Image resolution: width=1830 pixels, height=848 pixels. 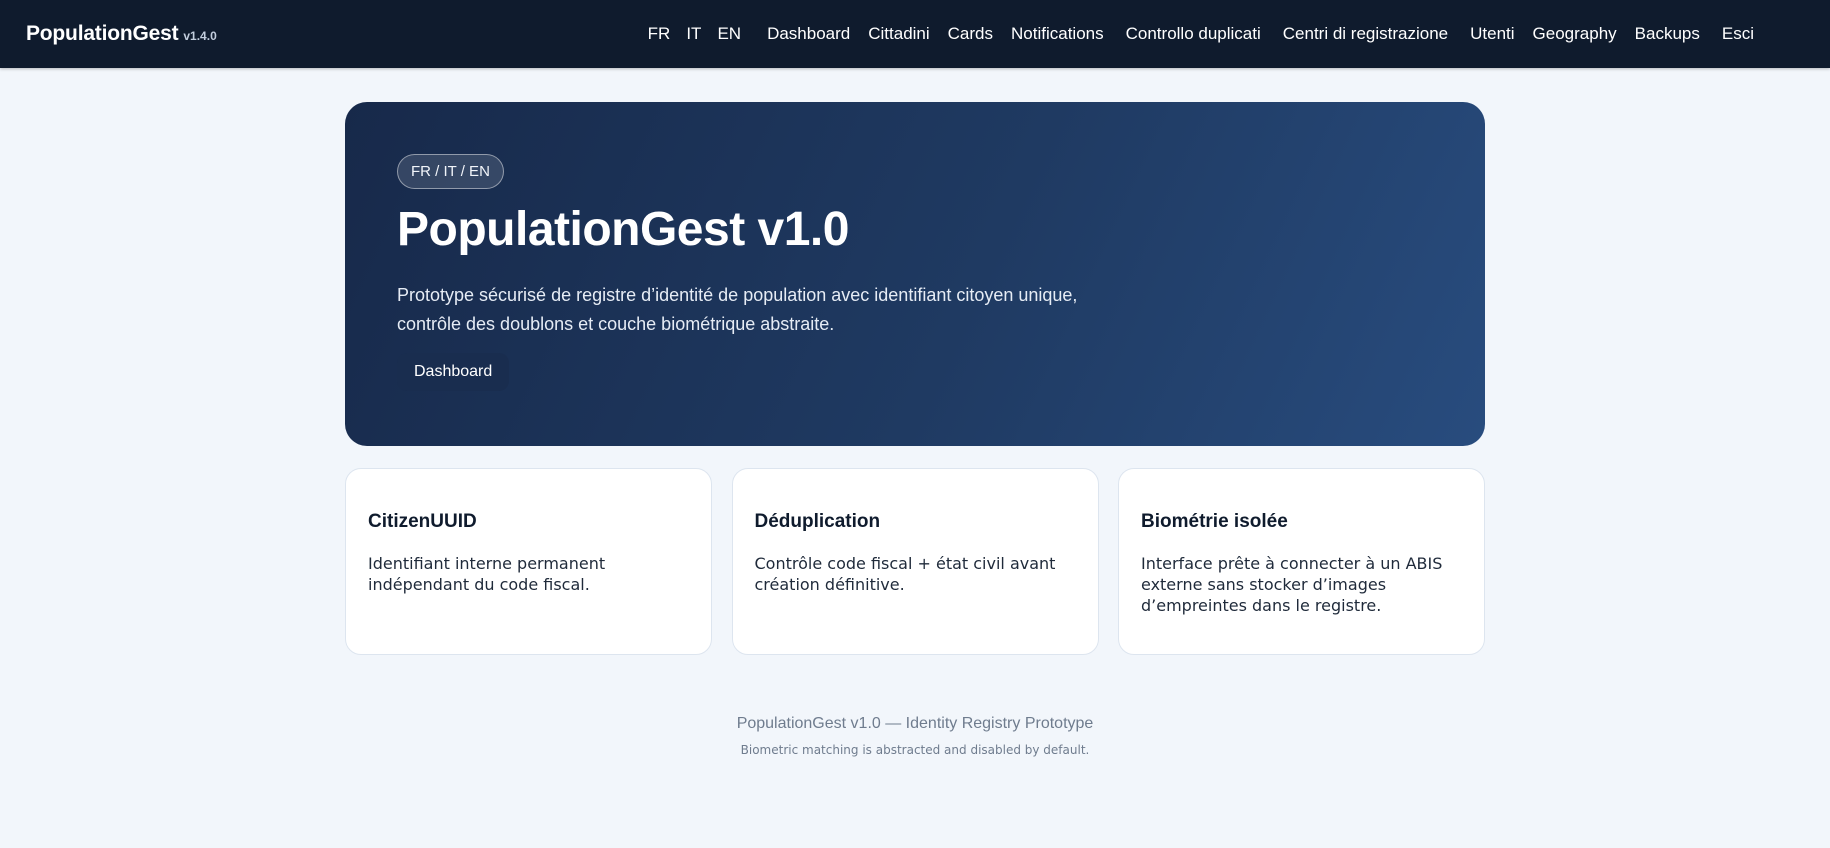 What do you see at coordinates (200, 36) in the screenshot?
I see `brand-version: v1.4.0` at bounding box center [200, 36].